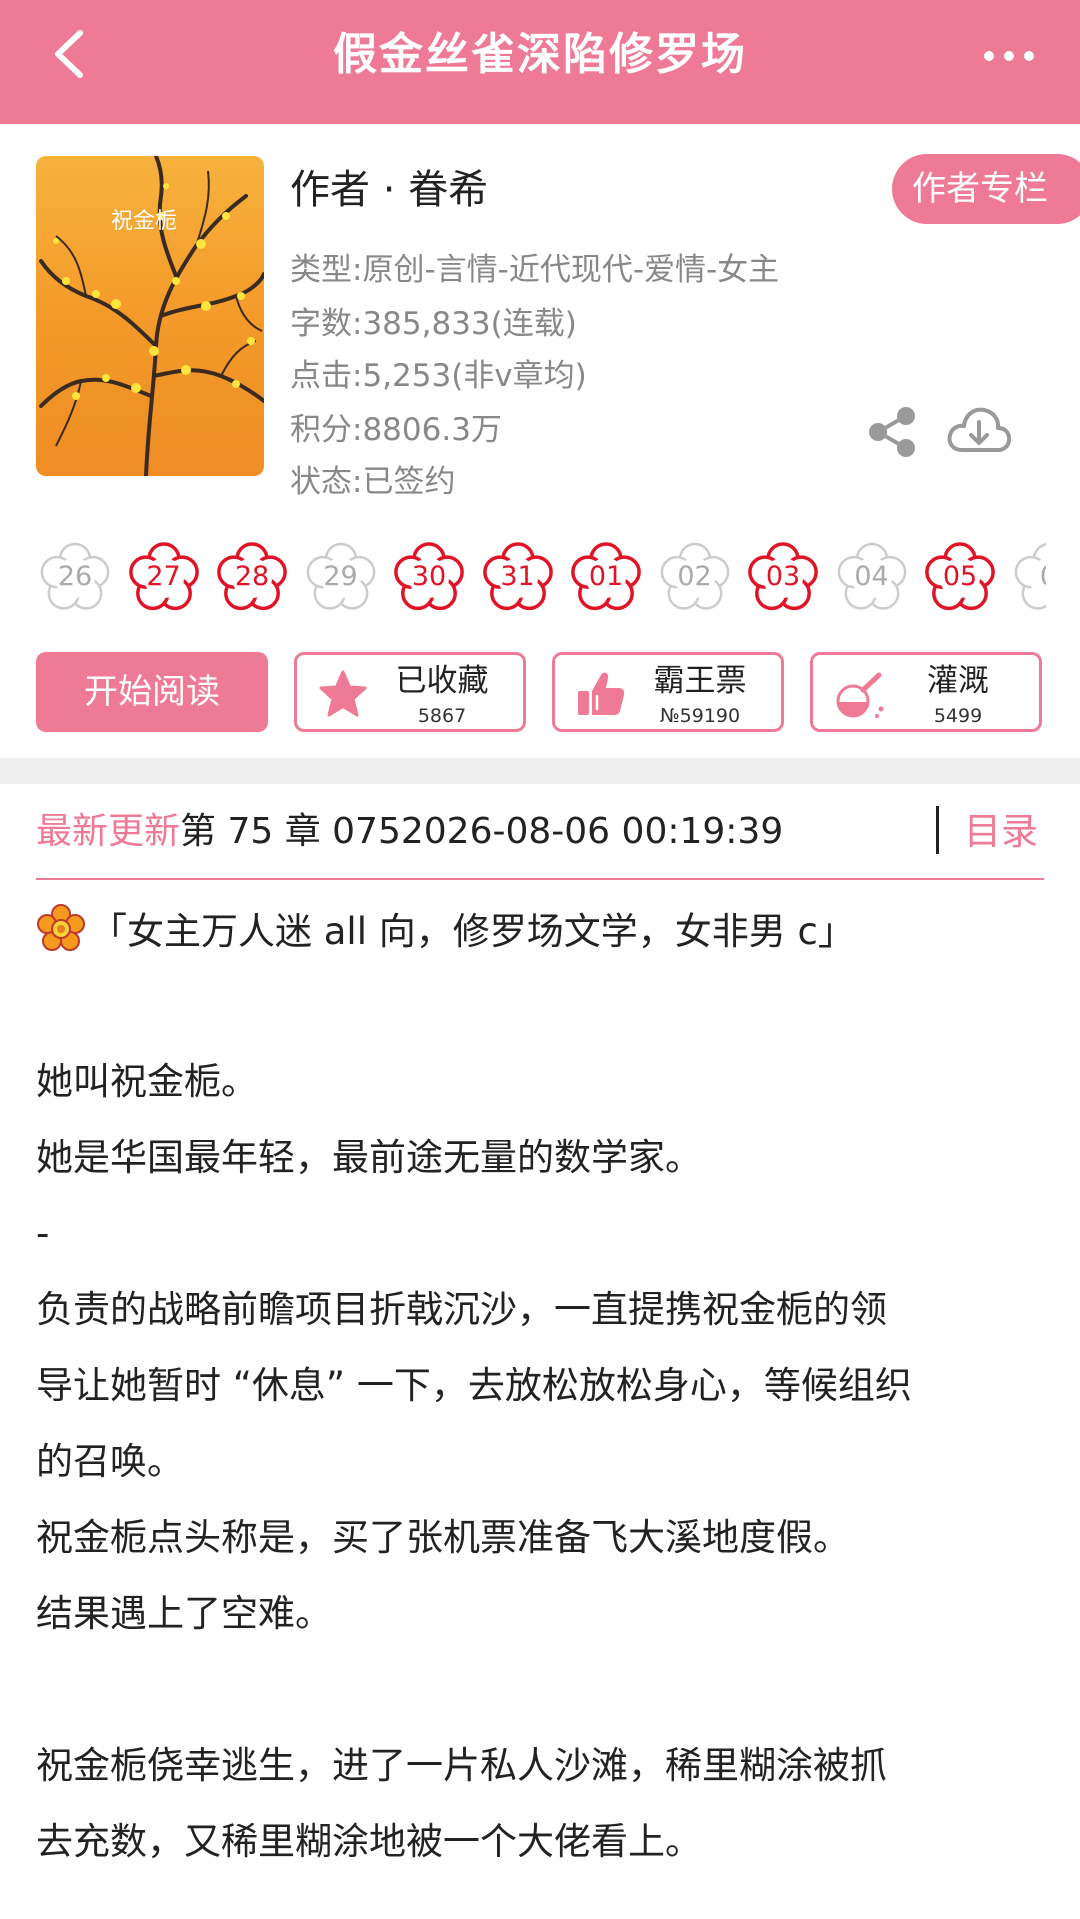  I want to click on synopsis-line: 结果遇上了空难。, so click(184, 1613).